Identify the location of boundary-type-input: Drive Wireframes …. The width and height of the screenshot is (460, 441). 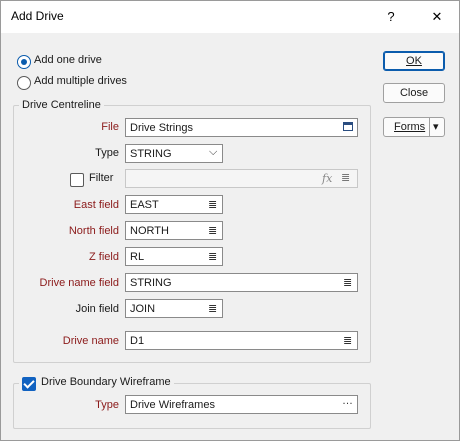
(241, 404).